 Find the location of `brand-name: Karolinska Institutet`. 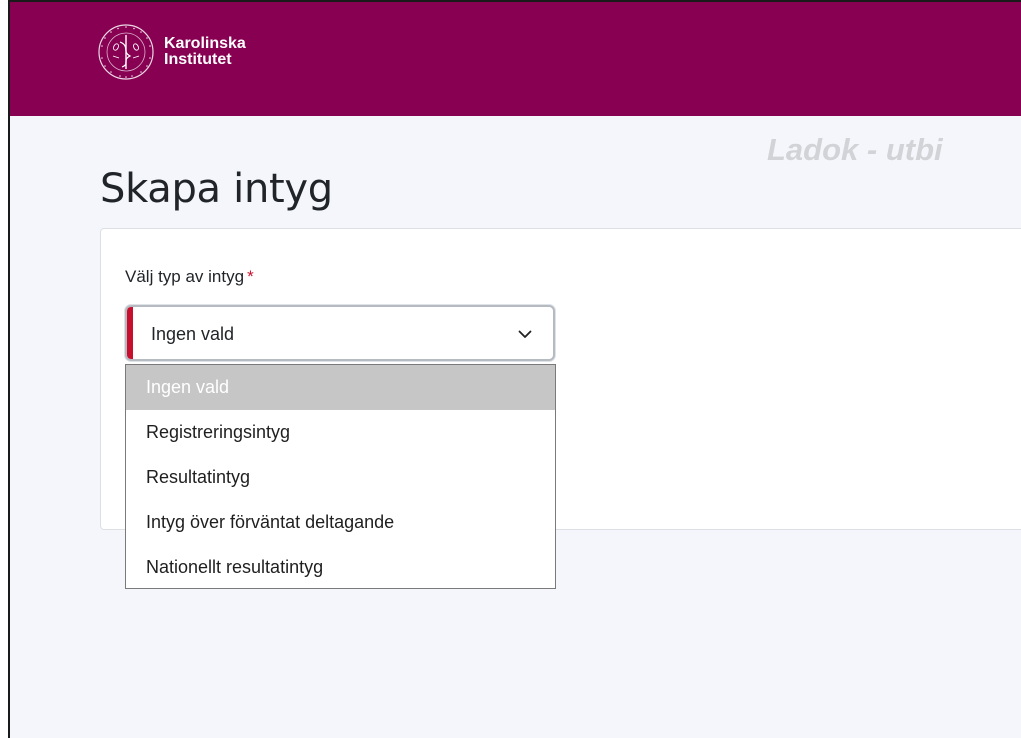

brand-name: Karolinska Institutet is located at coordinates (205, 52).